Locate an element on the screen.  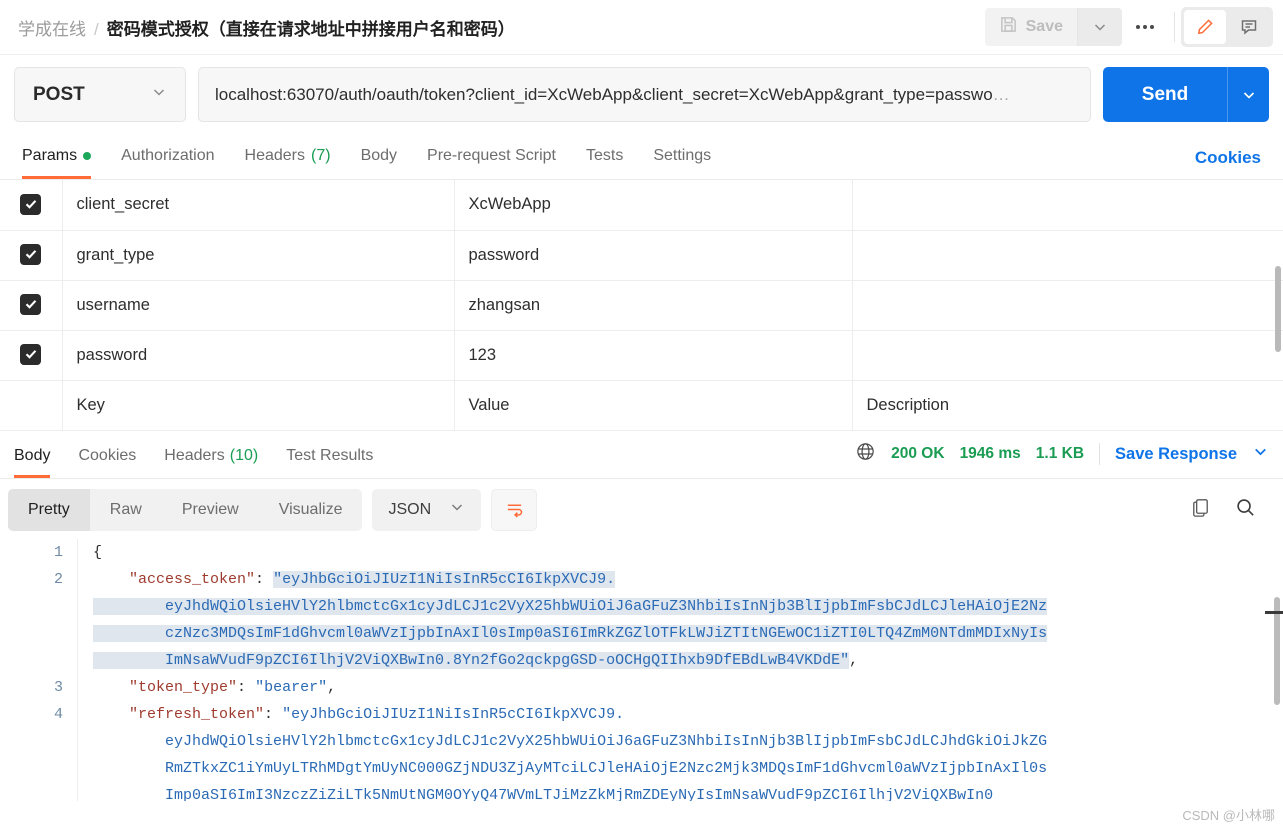
tab-authorization: Authorization is located at coordinates (167, 163).